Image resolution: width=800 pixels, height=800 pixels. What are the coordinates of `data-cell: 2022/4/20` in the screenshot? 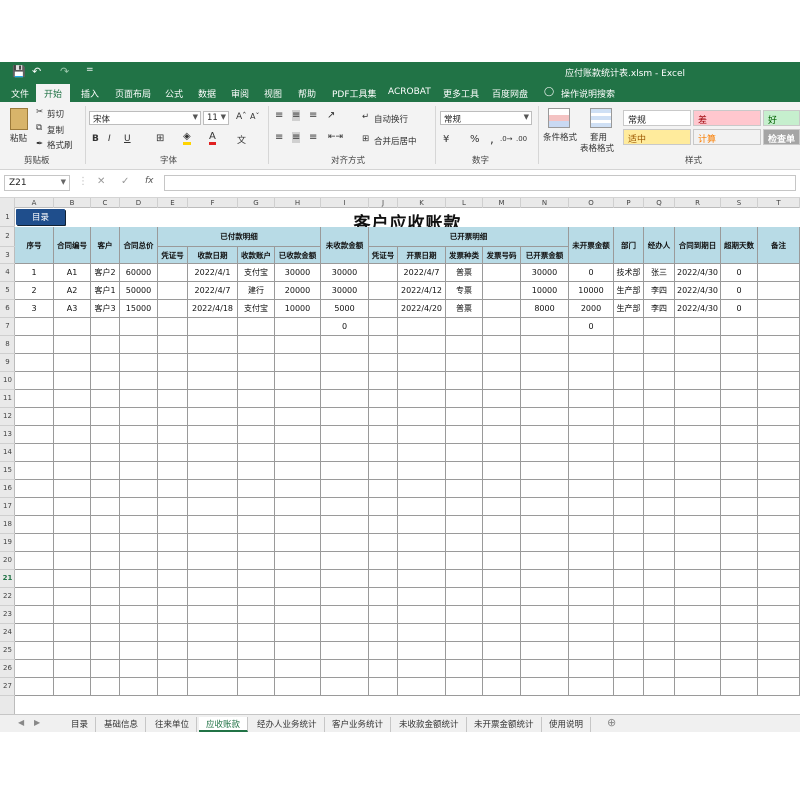 It's located at (422, 309).